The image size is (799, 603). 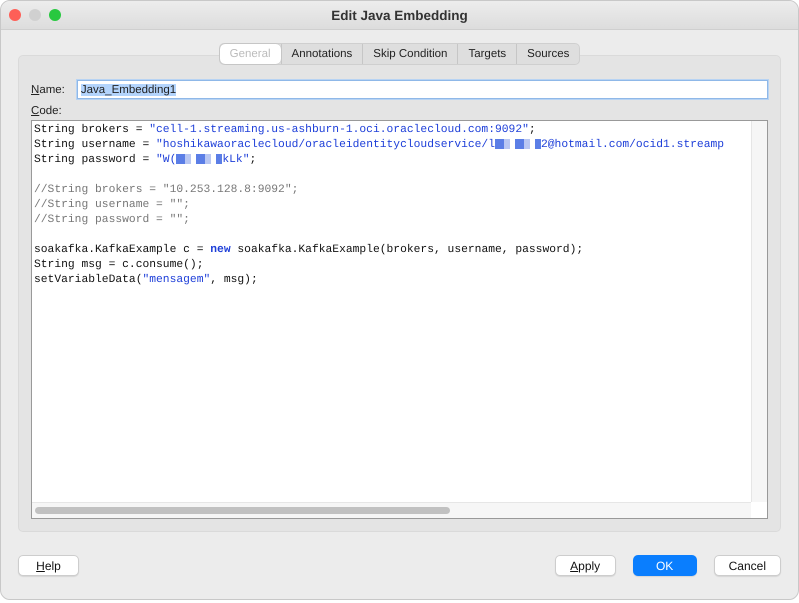 What do you see at coordinates (747, 565) in the screenshot?
I see `dialog-button: Cancel` at bounding box center [747, 565].